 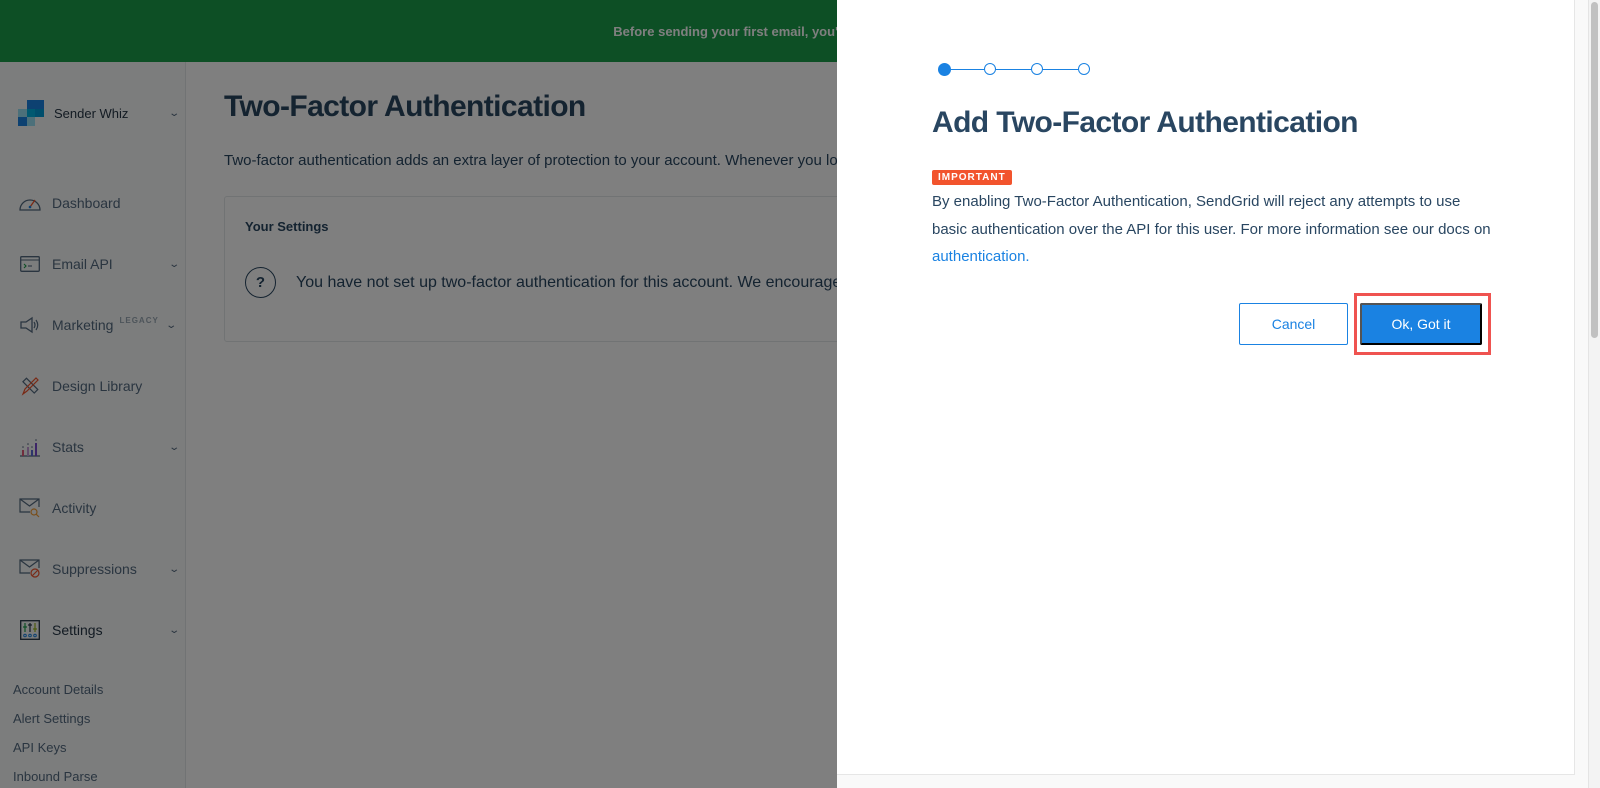 I want to click on modal-title: Add Two-Factor Authentication, so click(x=1145, y=122).